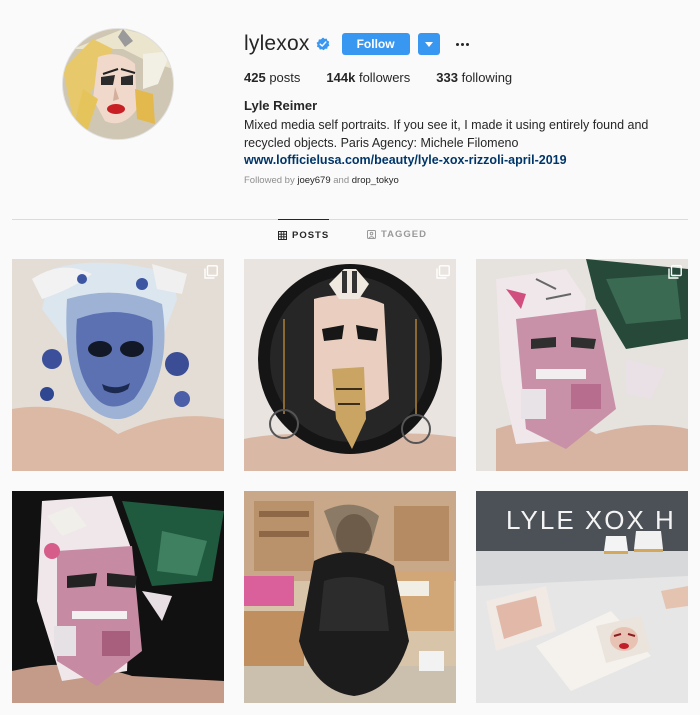 This screenshot has width=700, height=715. What do you see at coordinates (281, 105) in the screenshot?
I see `full-name: Lyle Reimer` at bounding box center [281, 105].